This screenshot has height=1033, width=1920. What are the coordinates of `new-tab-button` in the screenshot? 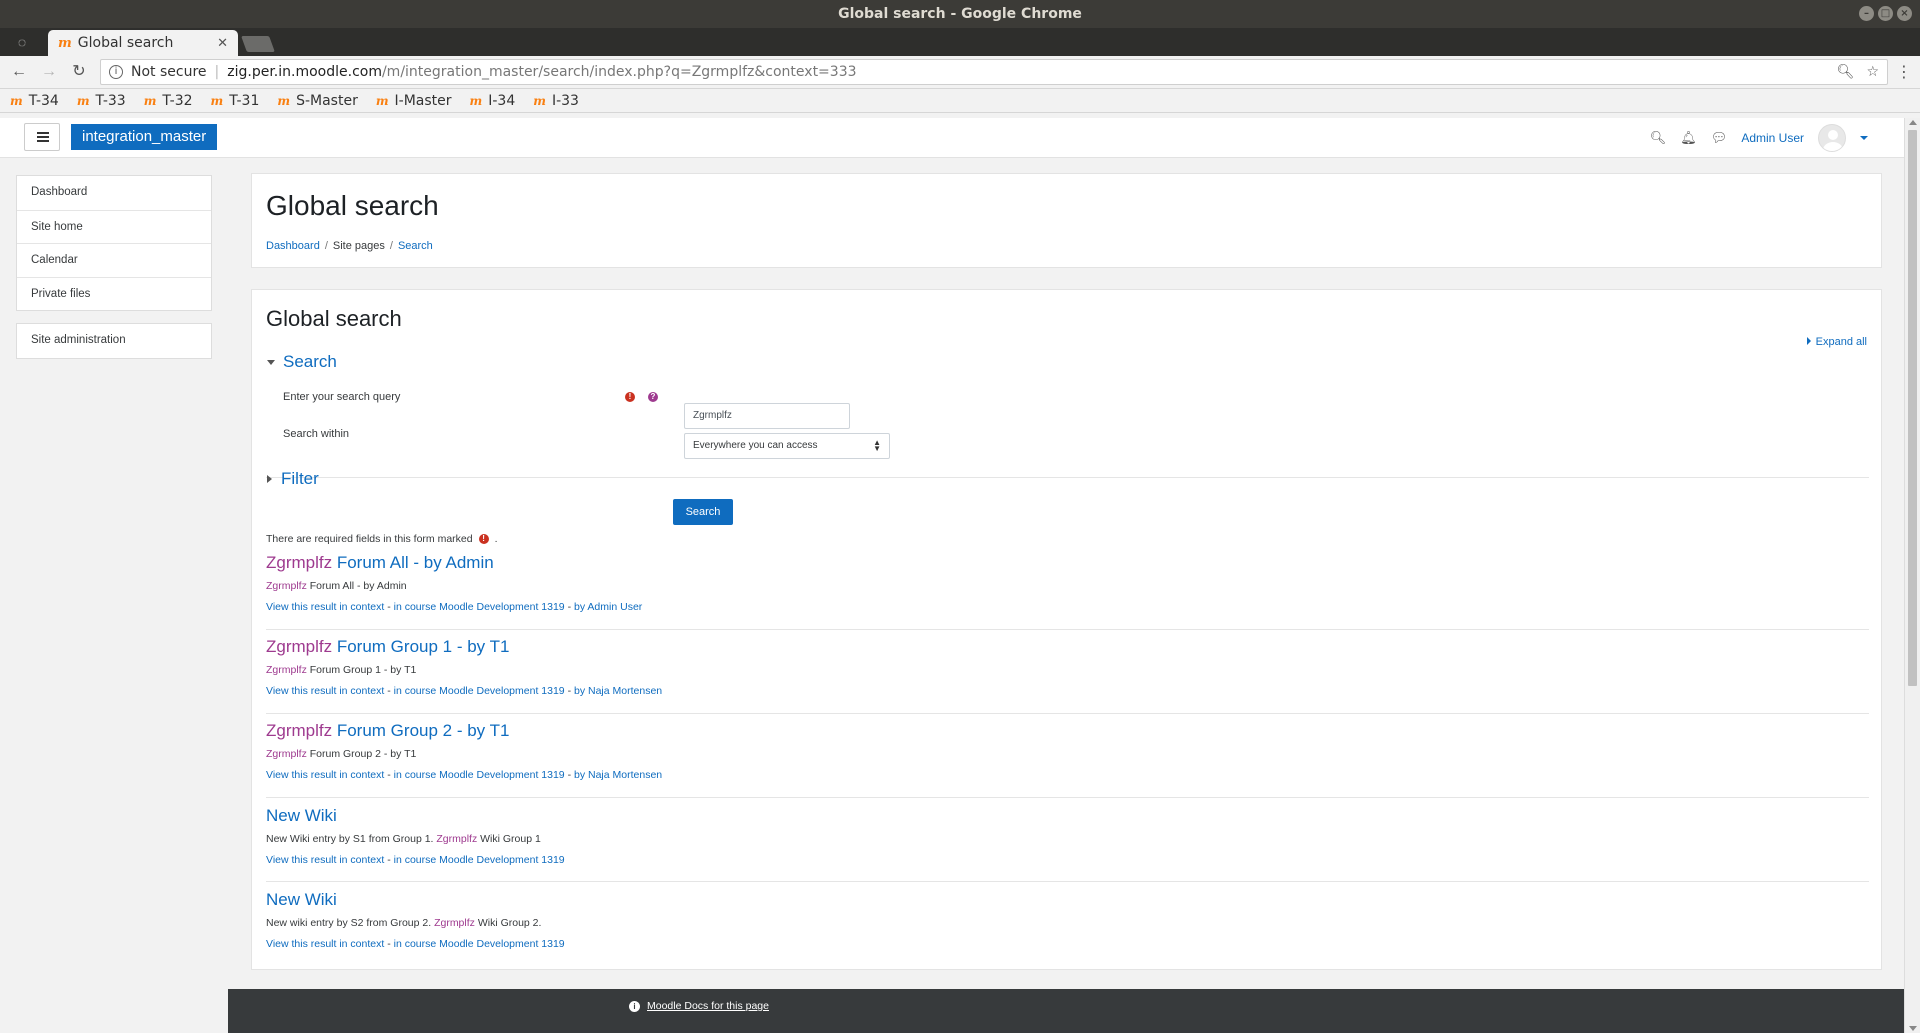 It's located at (258, 44).